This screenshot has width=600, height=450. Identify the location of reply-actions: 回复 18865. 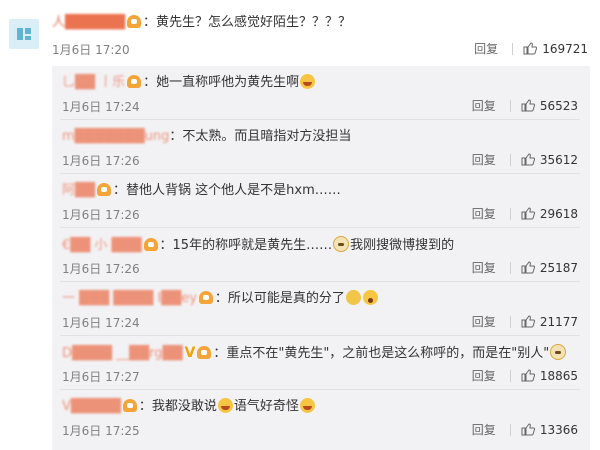
(525, 375).